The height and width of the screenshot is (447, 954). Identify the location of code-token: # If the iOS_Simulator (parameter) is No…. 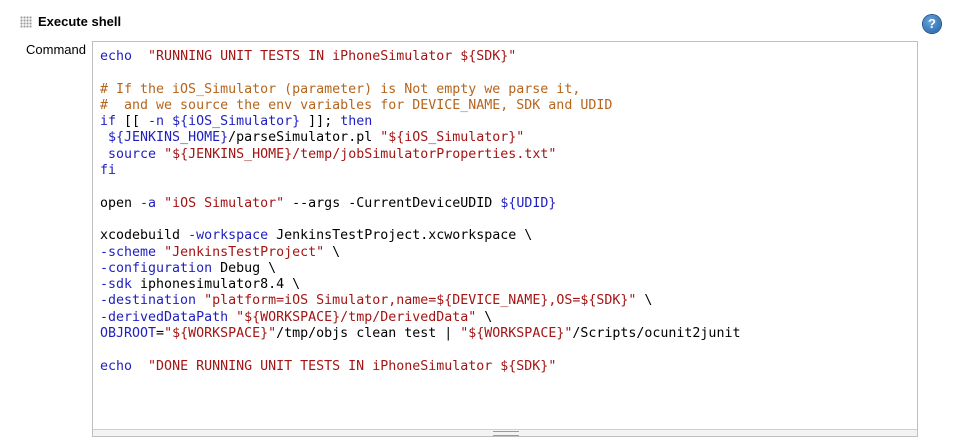
(340, 89).